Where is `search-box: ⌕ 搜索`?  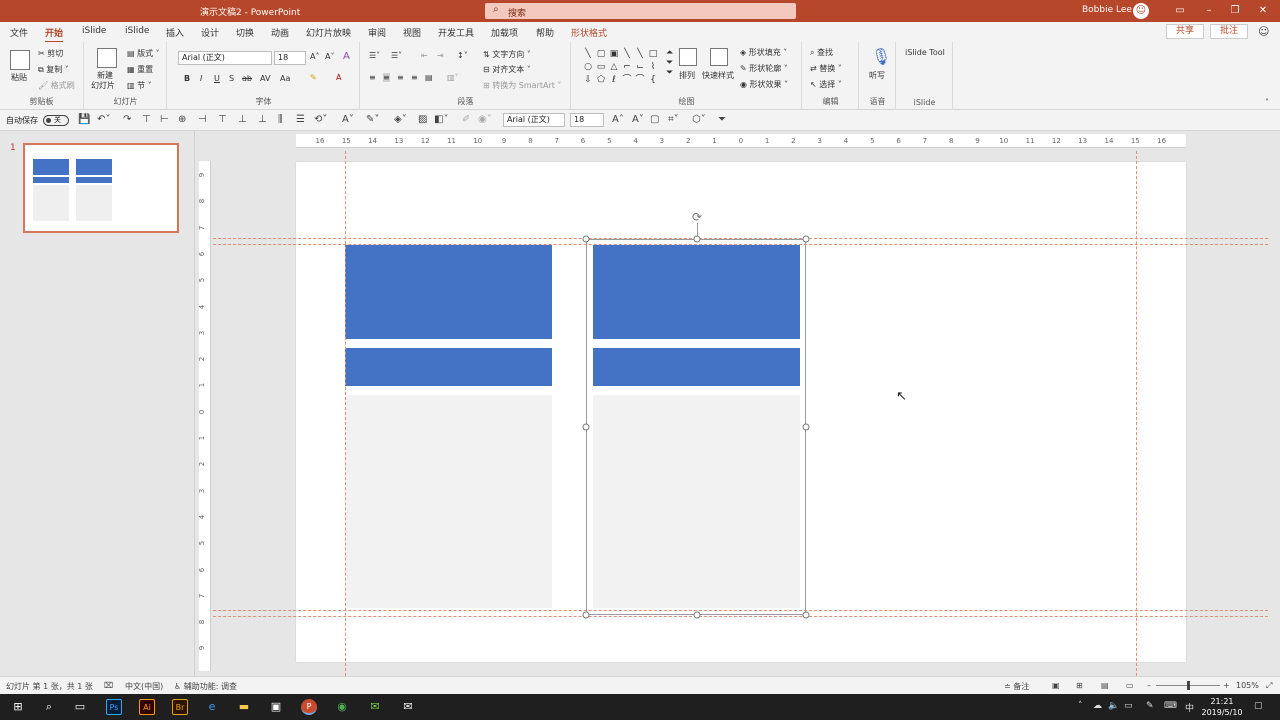 search-box: ⌕ 搜索 is located at coordinates (640, 11).